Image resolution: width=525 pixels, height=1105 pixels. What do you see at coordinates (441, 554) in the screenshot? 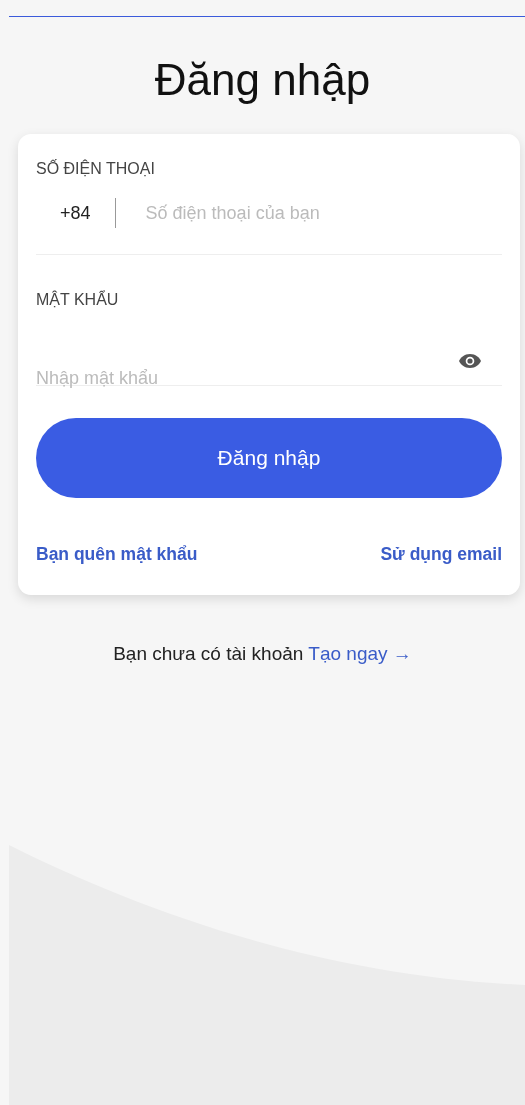
I see `text-link: Sử dụng email` at bounding box center [441, 554].